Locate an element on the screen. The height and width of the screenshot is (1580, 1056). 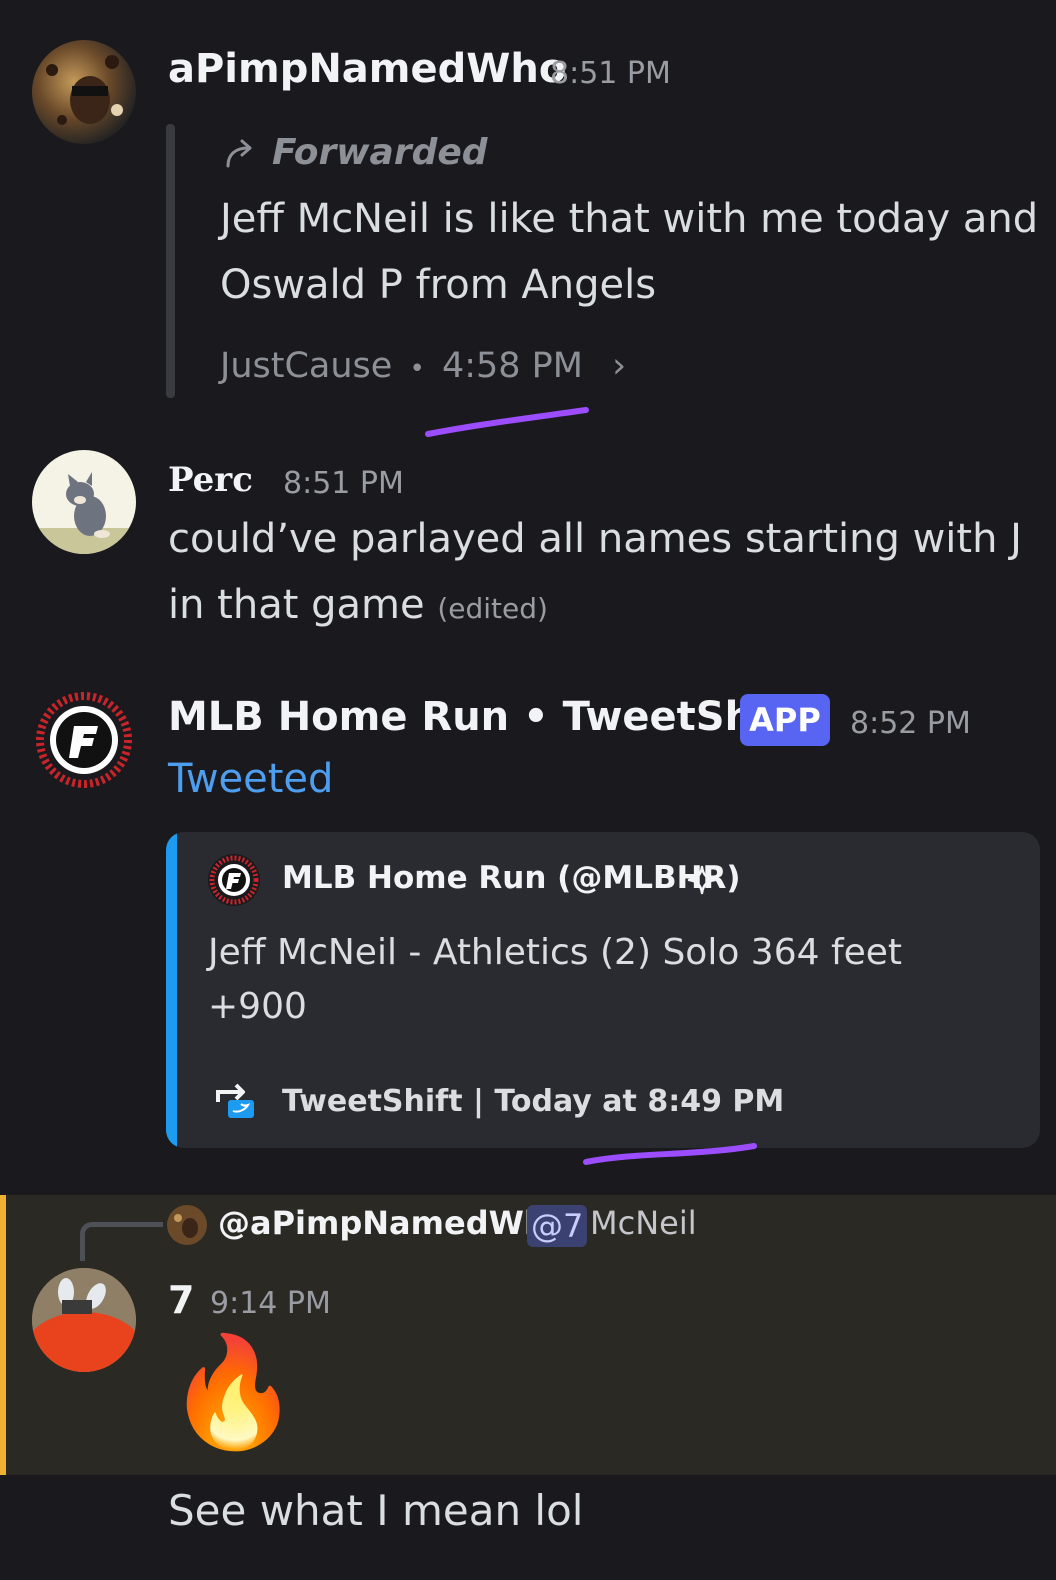
reply-connector is located at coordinates (121, 1241).